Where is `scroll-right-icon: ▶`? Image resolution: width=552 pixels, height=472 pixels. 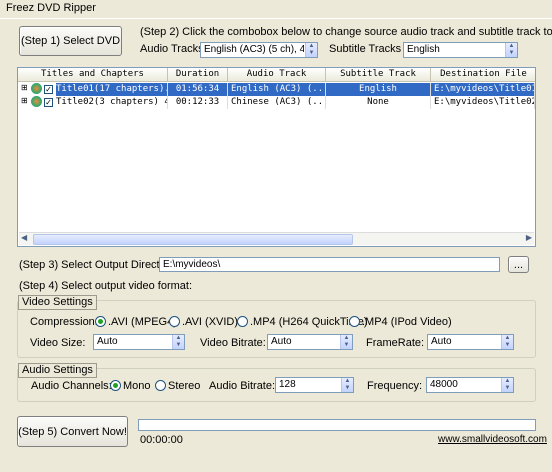
scroll-right-icon: ▶ is located at coordinates (529, 237).